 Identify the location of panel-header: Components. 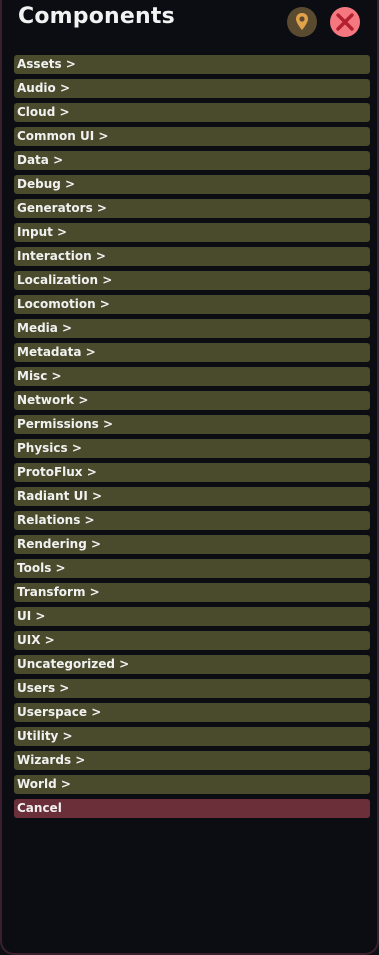
(190, 20).